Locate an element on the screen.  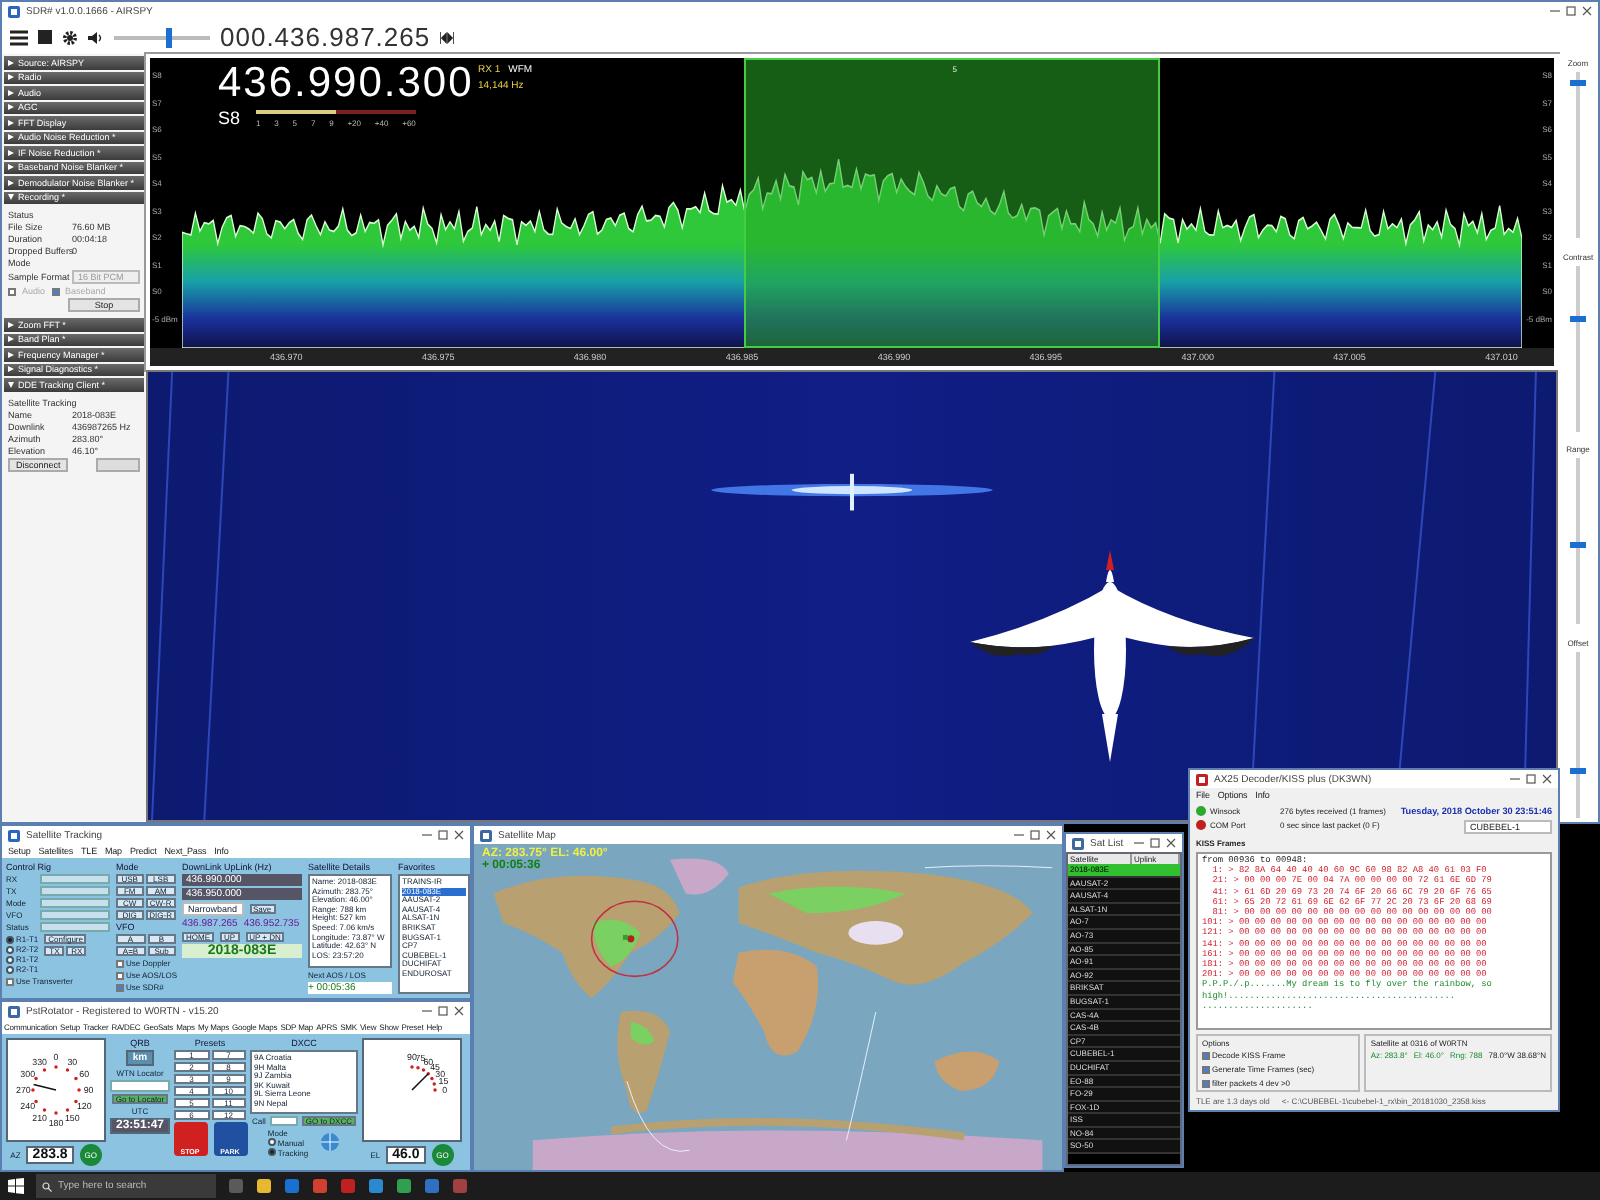
search-icon is located at coordinates (47, 1186).